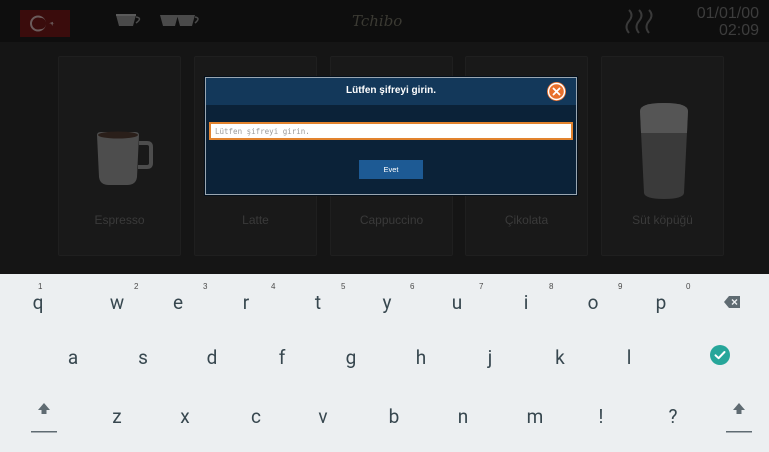  I want to click on date-time: 01/01/00 02:09, so click(728, 22).